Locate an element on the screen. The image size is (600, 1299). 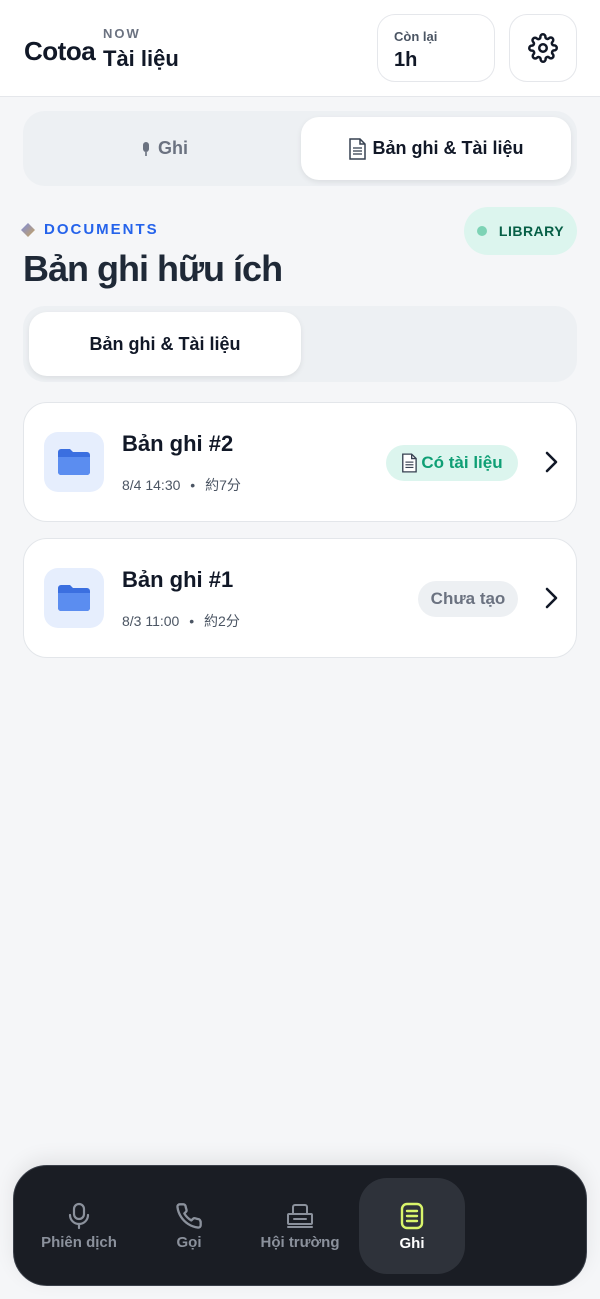
record-meta: 8/4 14:30 • 約7分 is located at coordinates (181, 485).